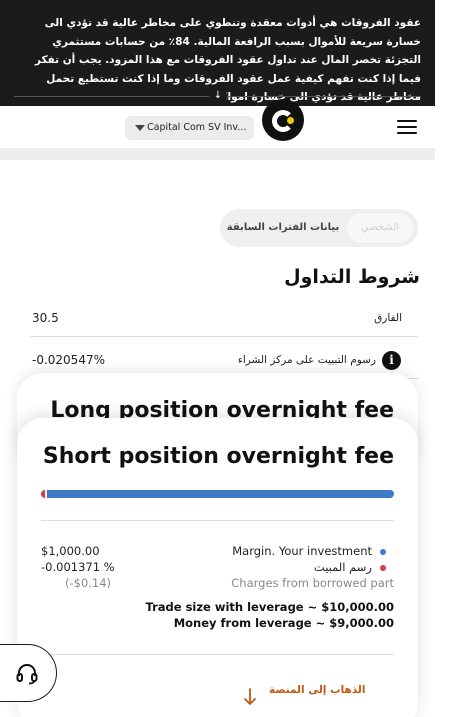 The image size is (450, 717). I want to click on legend-margin-label: Margin. Your investment, so click(302, 551).